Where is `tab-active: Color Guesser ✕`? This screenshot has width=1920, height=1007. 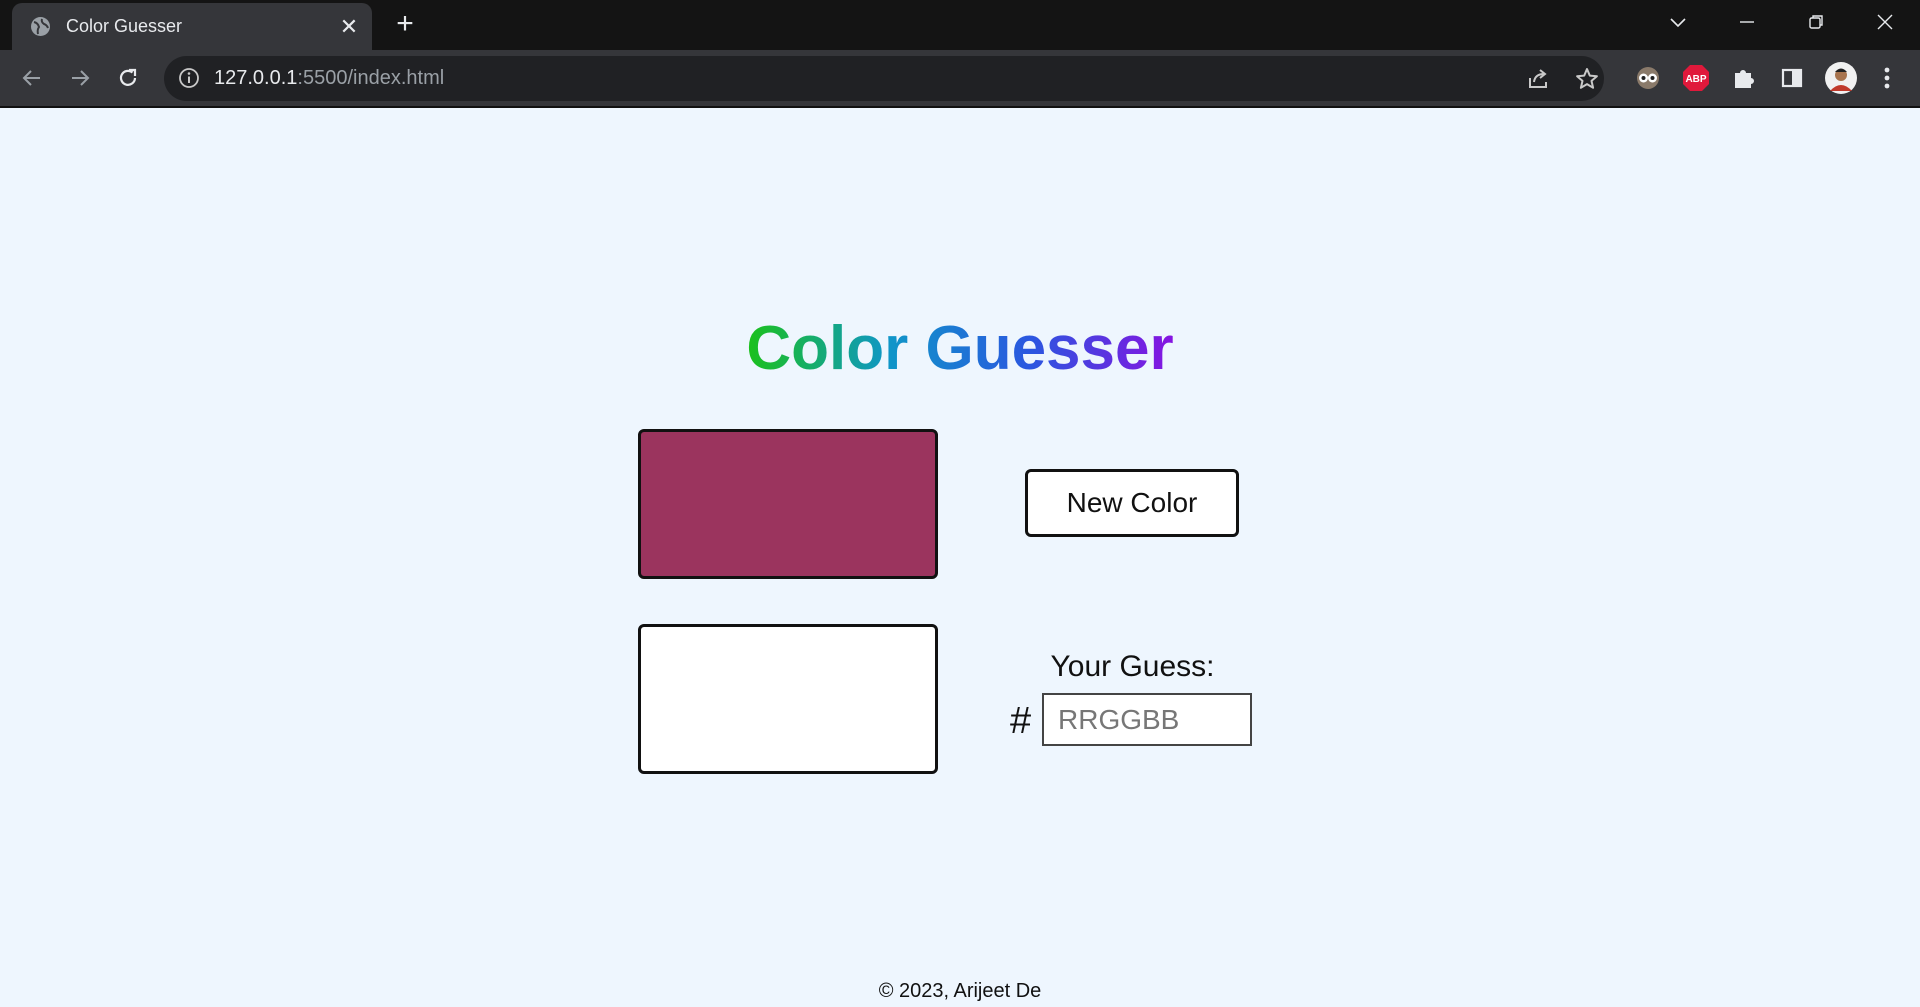
tab-active: Color Guesser ✕ is located at coordinates (192, 26).